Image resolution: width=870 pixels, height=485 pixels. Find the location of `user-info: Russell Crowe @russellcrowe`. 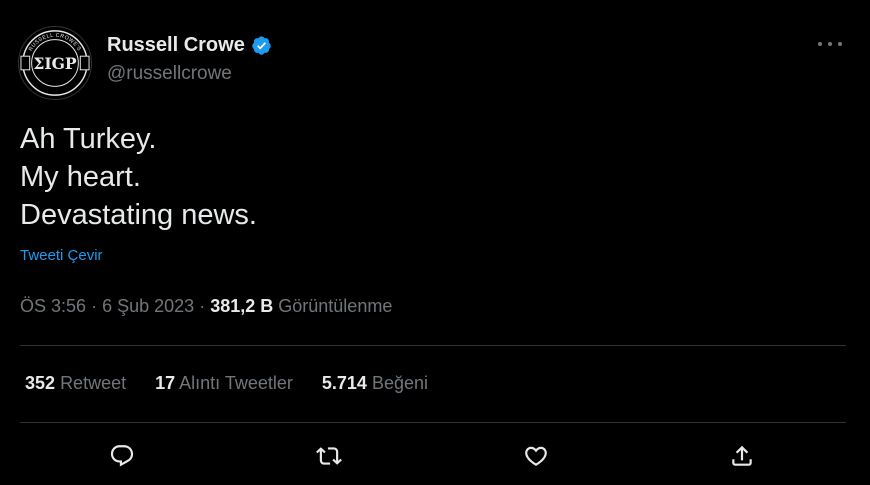

user-info: Russell Crowe @russellcrowe is located at coordinates (189, 59).